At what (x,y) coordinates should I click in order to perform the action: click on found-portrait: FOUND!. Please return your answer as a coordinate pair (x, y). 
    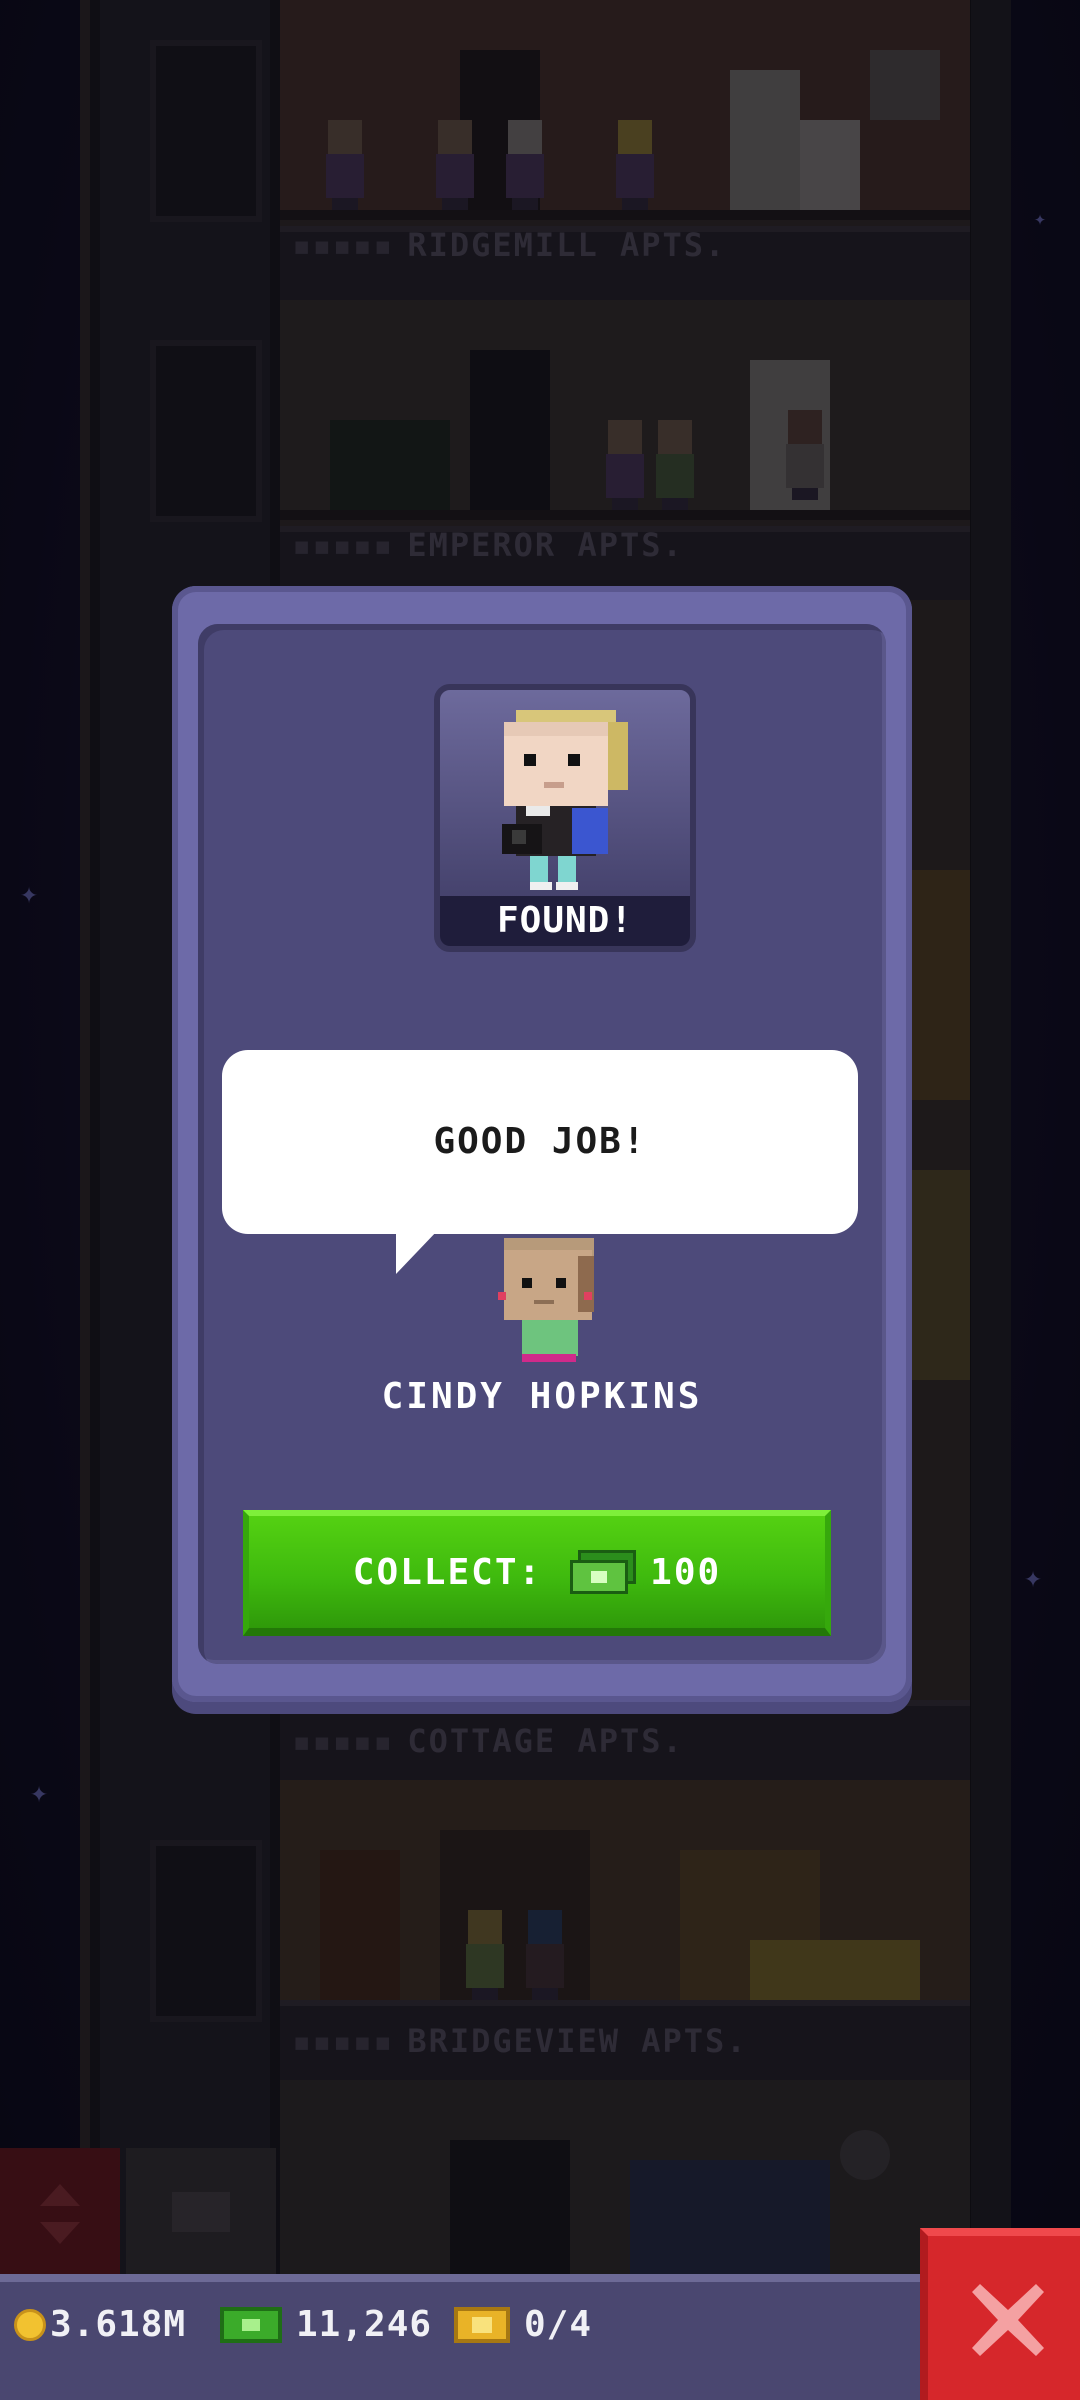
    Looking at the image, I should click on (565, 818).